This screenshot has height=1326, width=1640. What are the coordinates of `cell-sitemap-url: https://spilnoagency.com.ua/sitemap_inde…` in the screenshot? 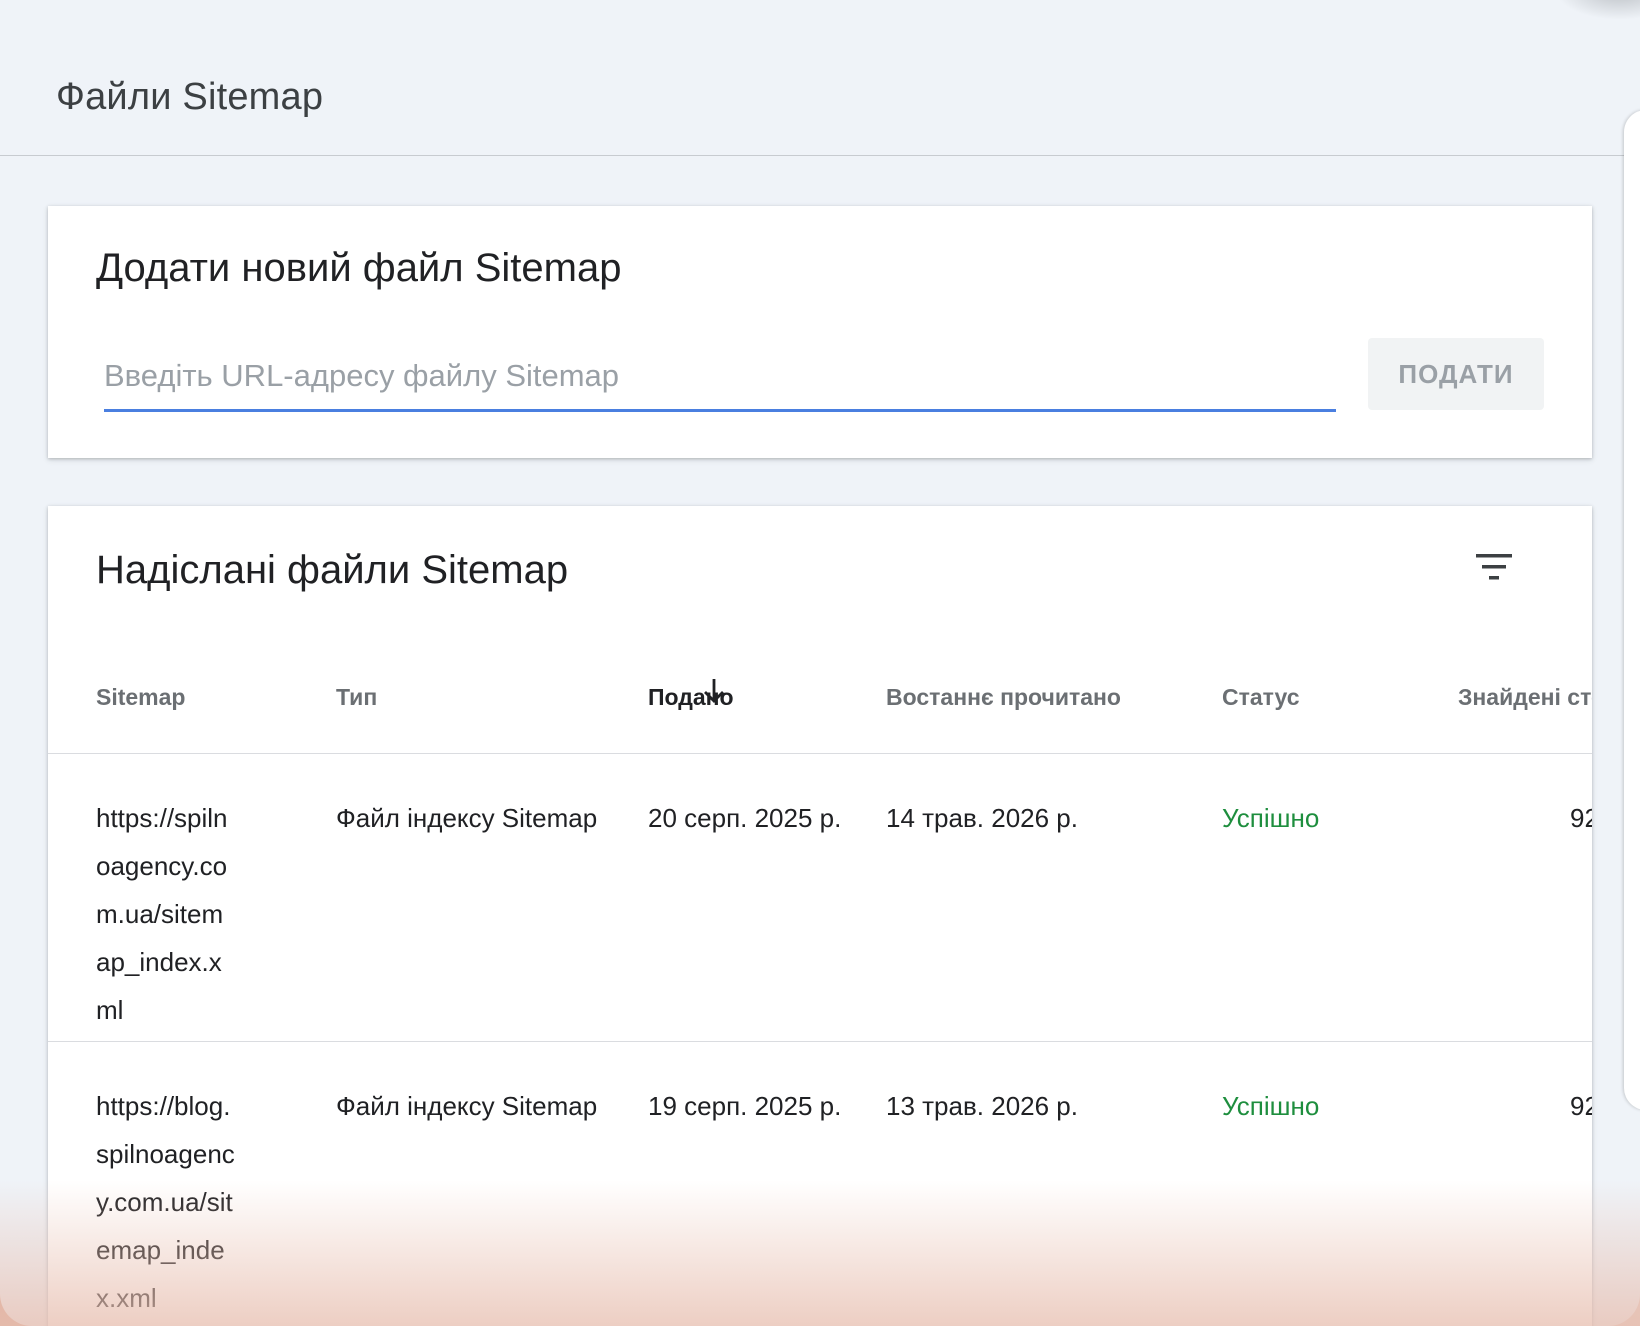 It's located at (162, 914).